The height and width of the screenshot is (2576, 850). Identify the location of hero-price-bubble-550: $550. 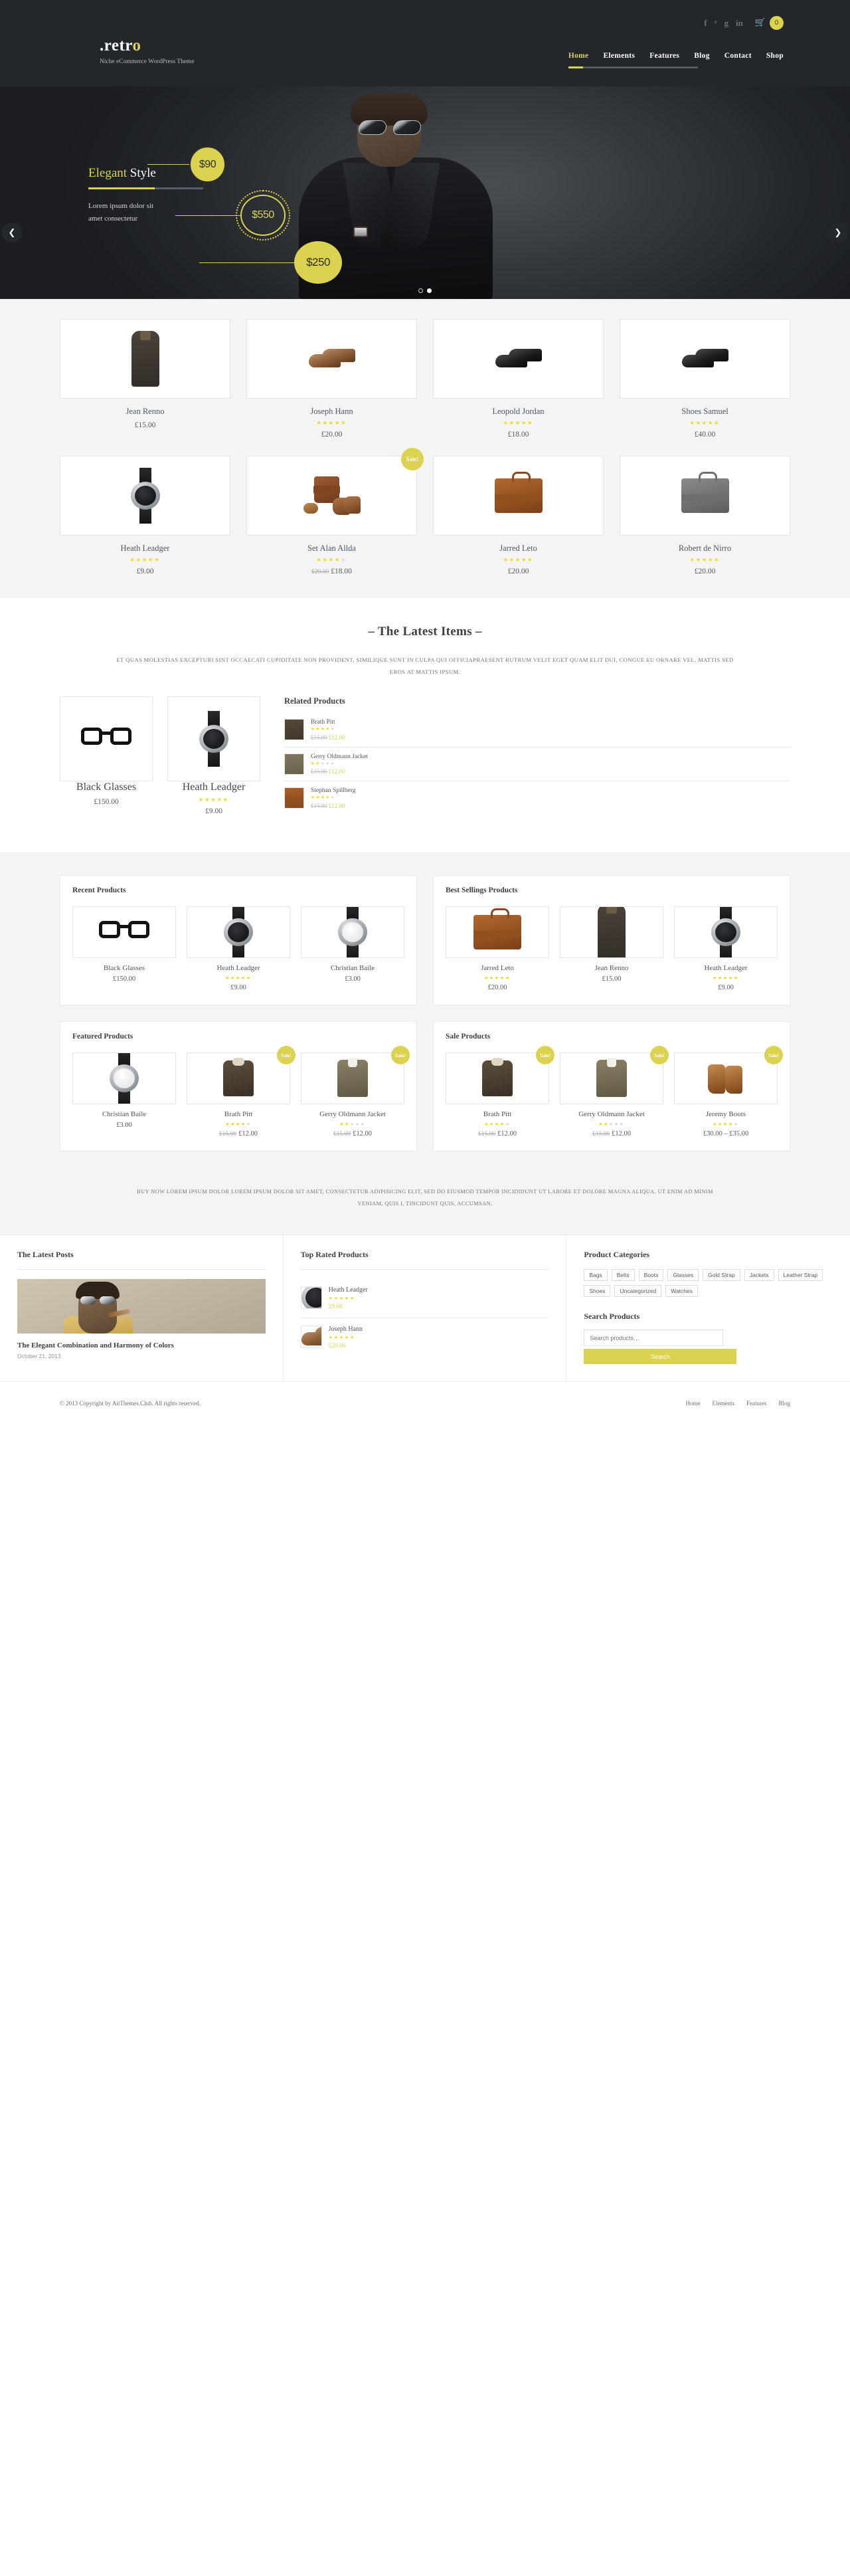
(263, 215).